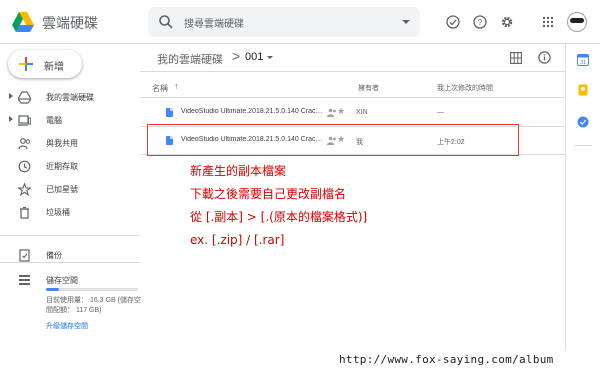 This screenshot has height=370, width=600. I want to click on sidebar-item-label: 備份, so click(54, 255).